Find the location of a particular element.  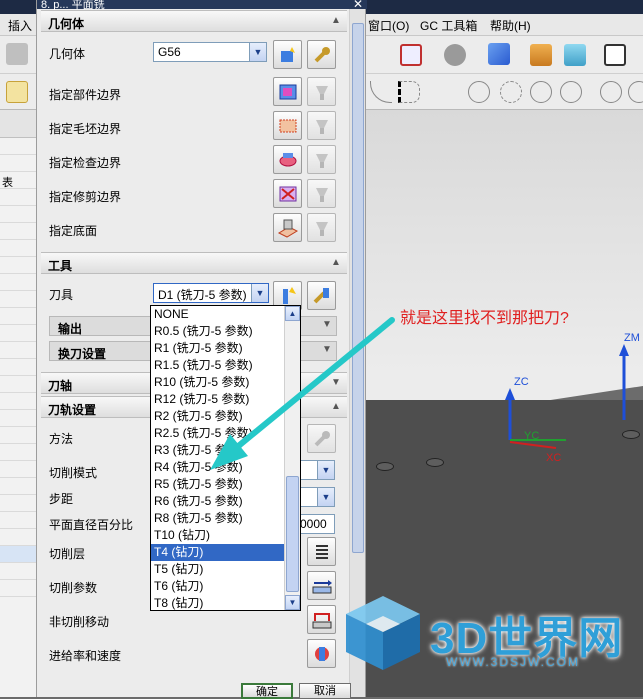

watermark-cube-logo is located at coordinates (383, 633).